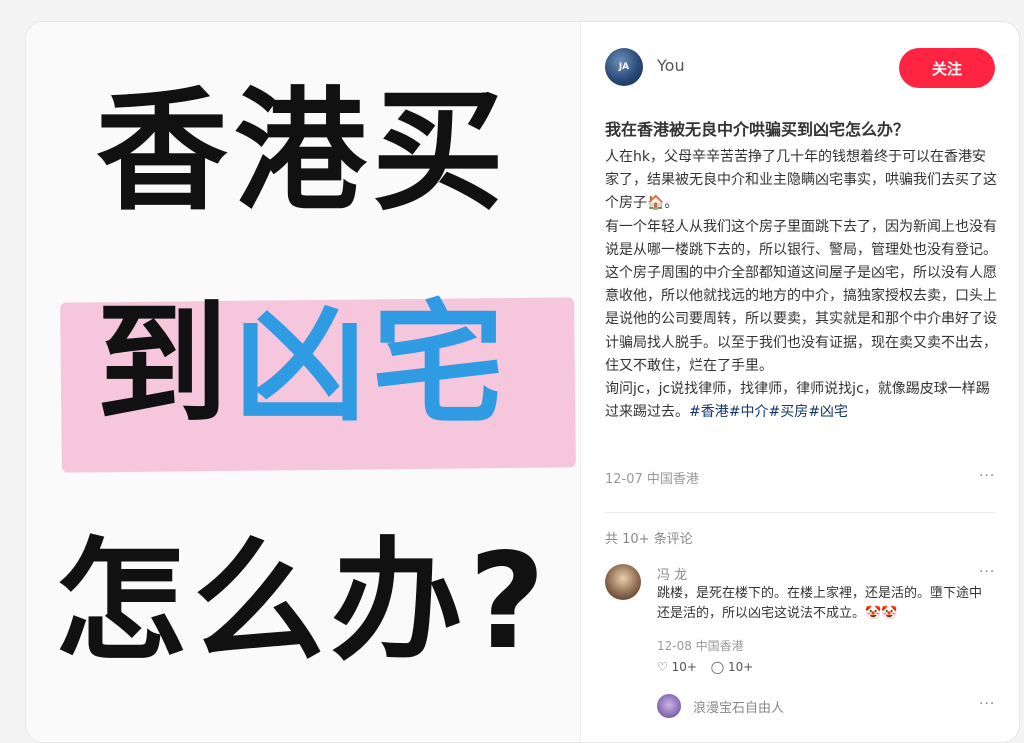  Describe the element at coordinates (987, 476) in the screenshot. I see `post-more-icon: ···` at that location.